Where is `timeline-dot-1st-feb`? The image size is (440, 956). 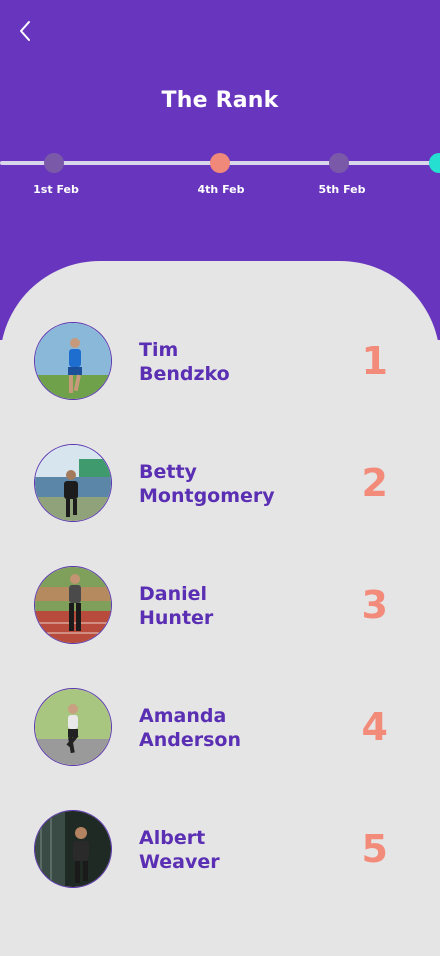
timeline-dot-1st-feb is located at coordinates (54, 163).